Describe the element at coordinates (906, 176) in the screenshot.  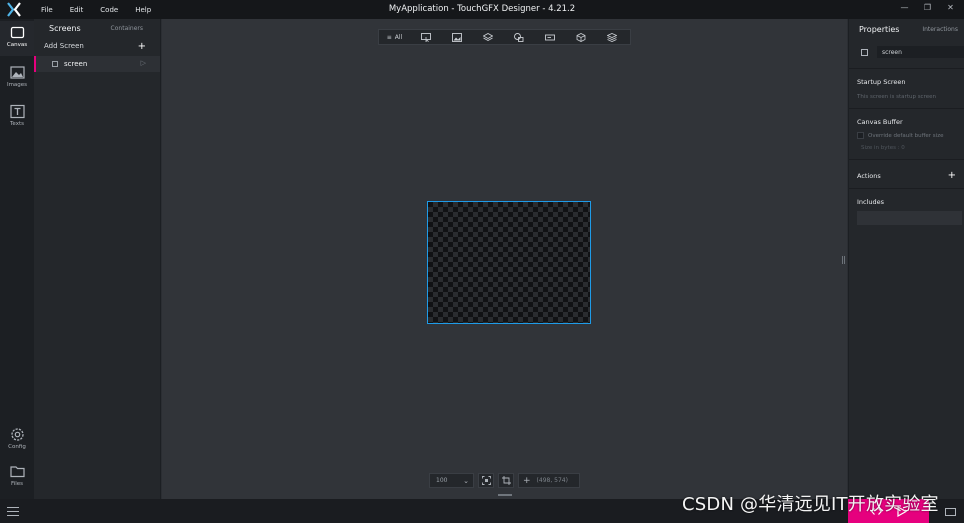
I see `actions-row: Actions +` at that location.